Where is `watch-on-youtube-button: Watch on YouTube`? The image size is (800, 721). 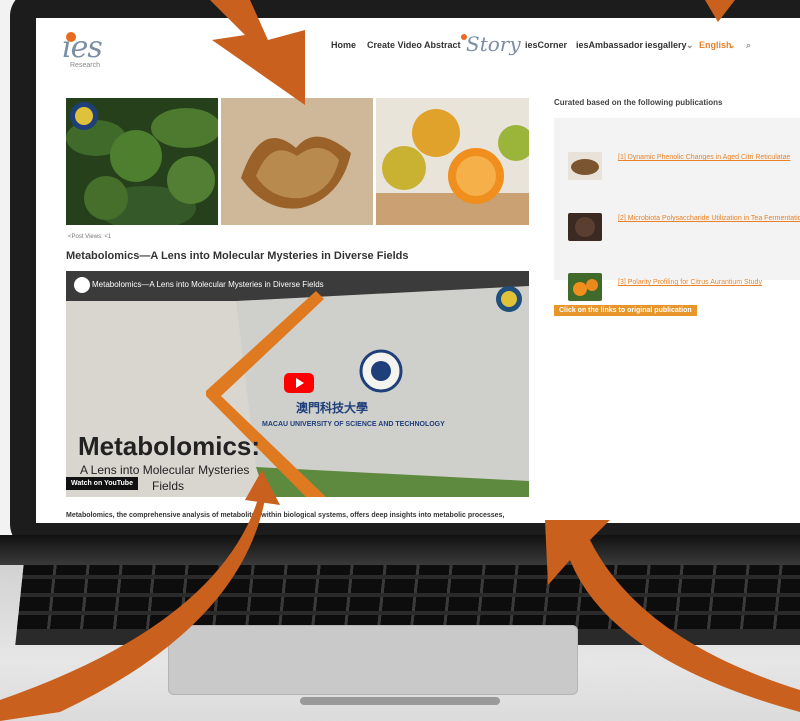 watch-on-youtube-button: Watch on YouTube is located at coordinates (102, 483).